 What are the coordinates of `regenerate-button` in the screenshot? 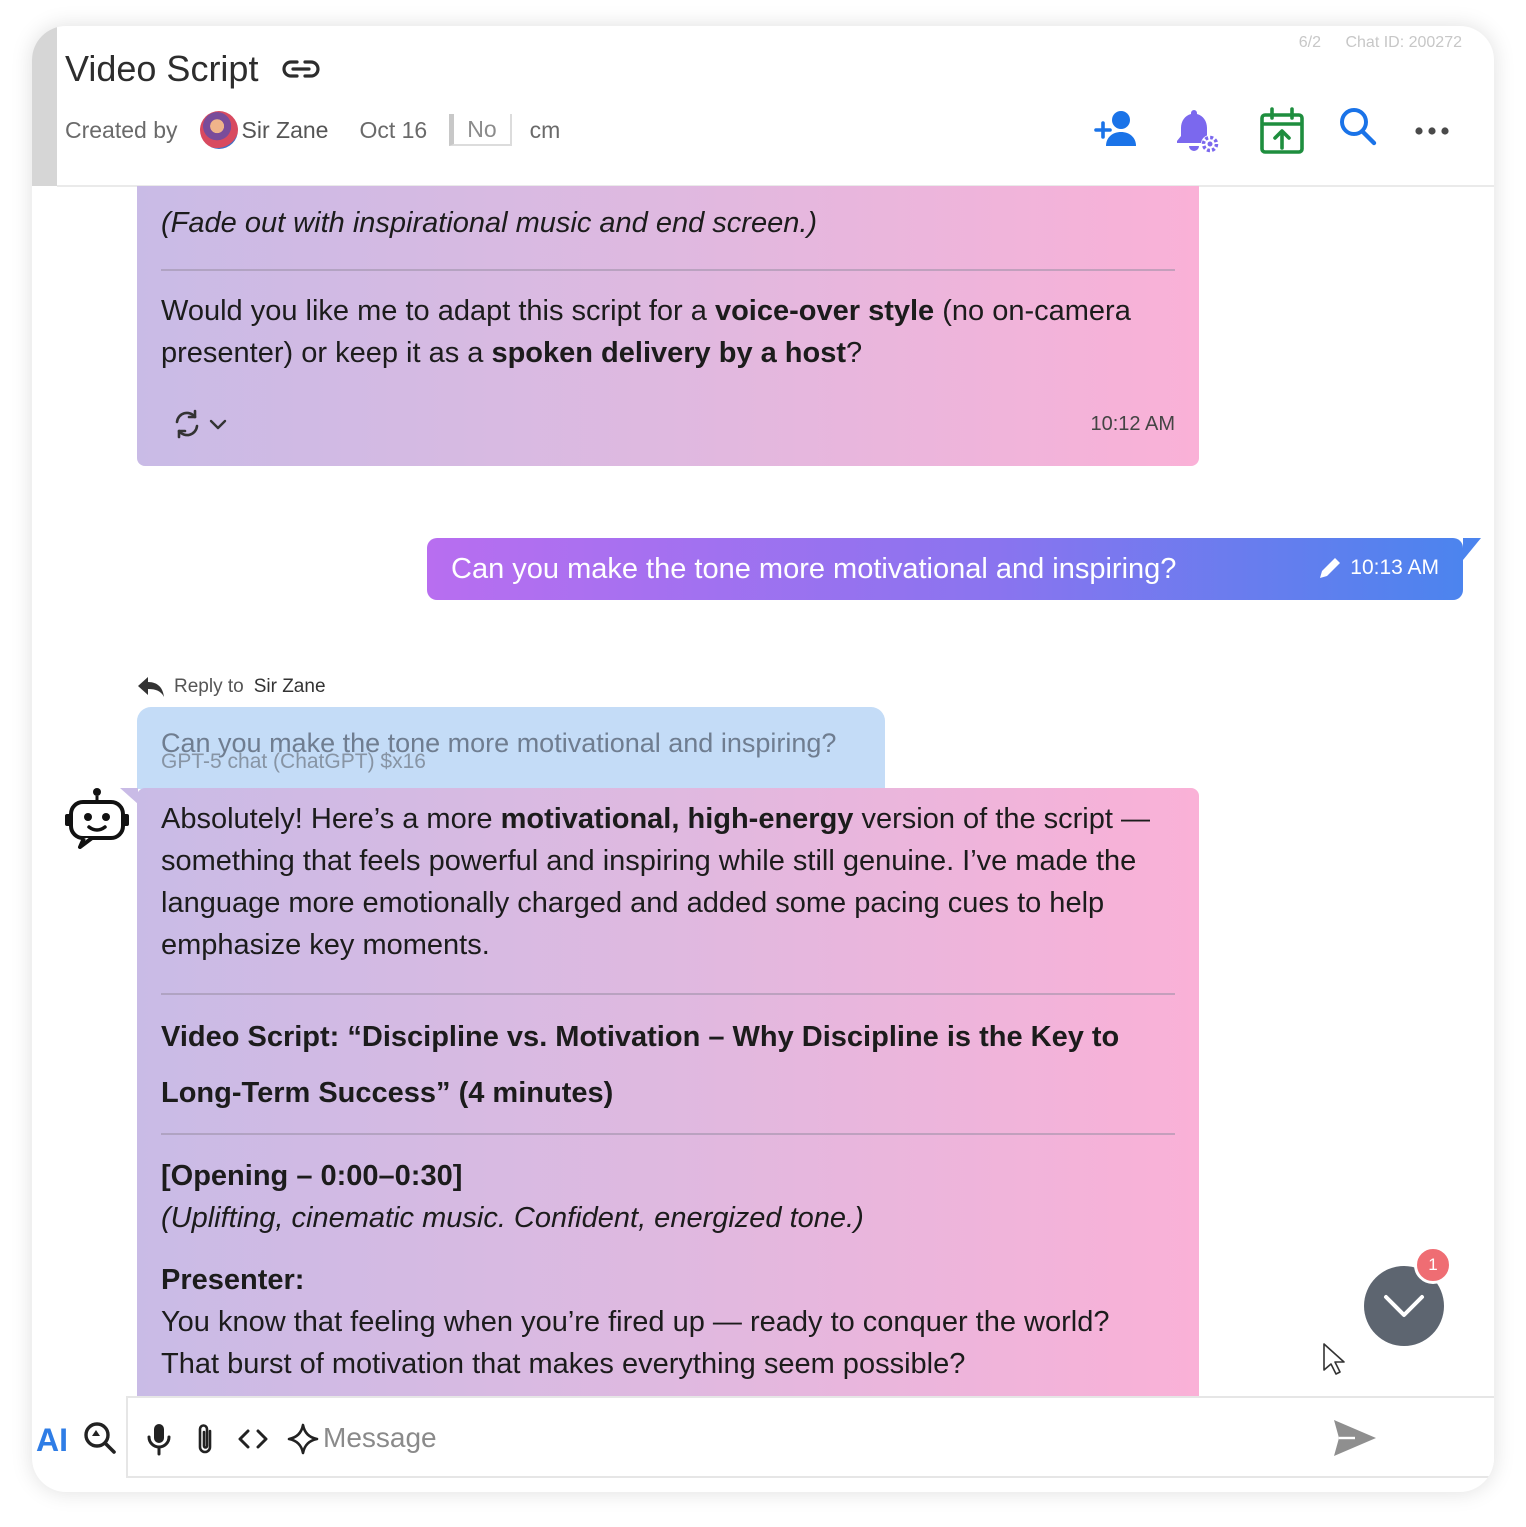 It's located at (200, 424).